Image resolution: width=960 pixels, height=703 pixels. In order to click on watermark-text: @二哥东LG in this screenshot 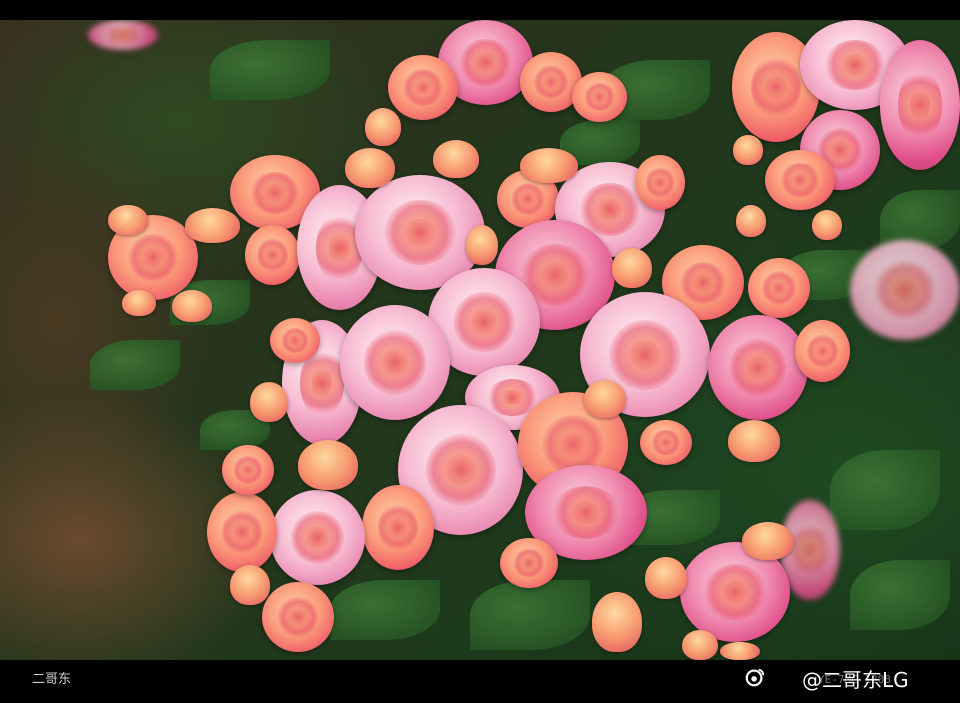, I will do `click(855, 680)`.